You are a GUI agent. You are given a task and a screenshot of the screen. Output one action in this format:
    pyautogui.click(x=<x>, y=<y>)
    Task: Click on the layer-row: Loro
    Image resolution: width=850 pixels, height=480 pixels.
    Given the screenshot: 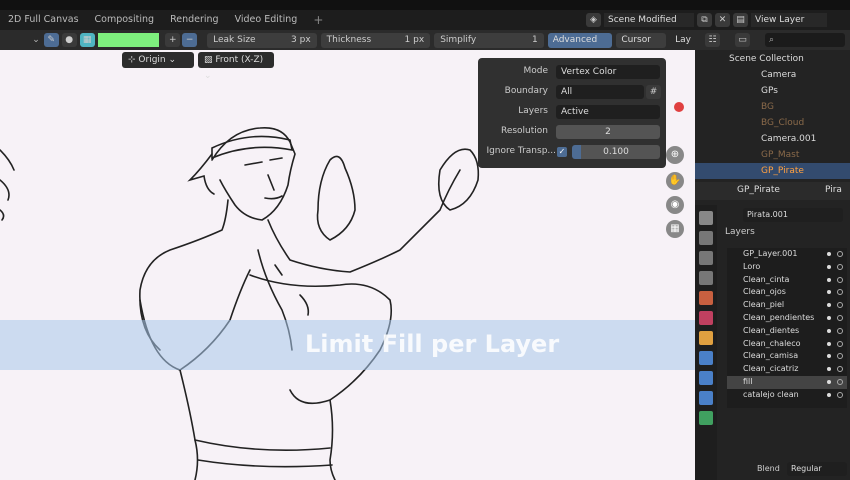 What is the action you would take?
    pyautogui.click(x=787, y=267)
    